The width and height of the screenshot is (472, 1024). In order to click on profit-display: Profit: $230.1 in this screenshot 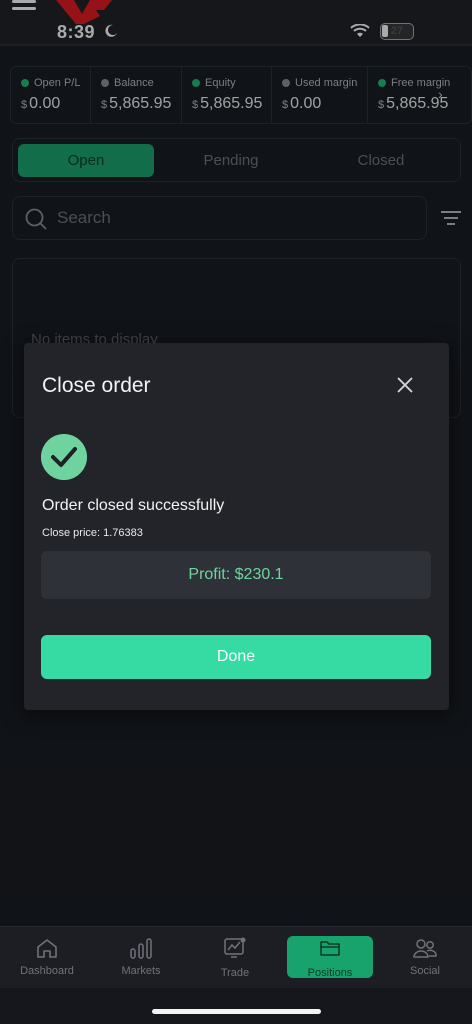, I will do `click(236, 575)`.